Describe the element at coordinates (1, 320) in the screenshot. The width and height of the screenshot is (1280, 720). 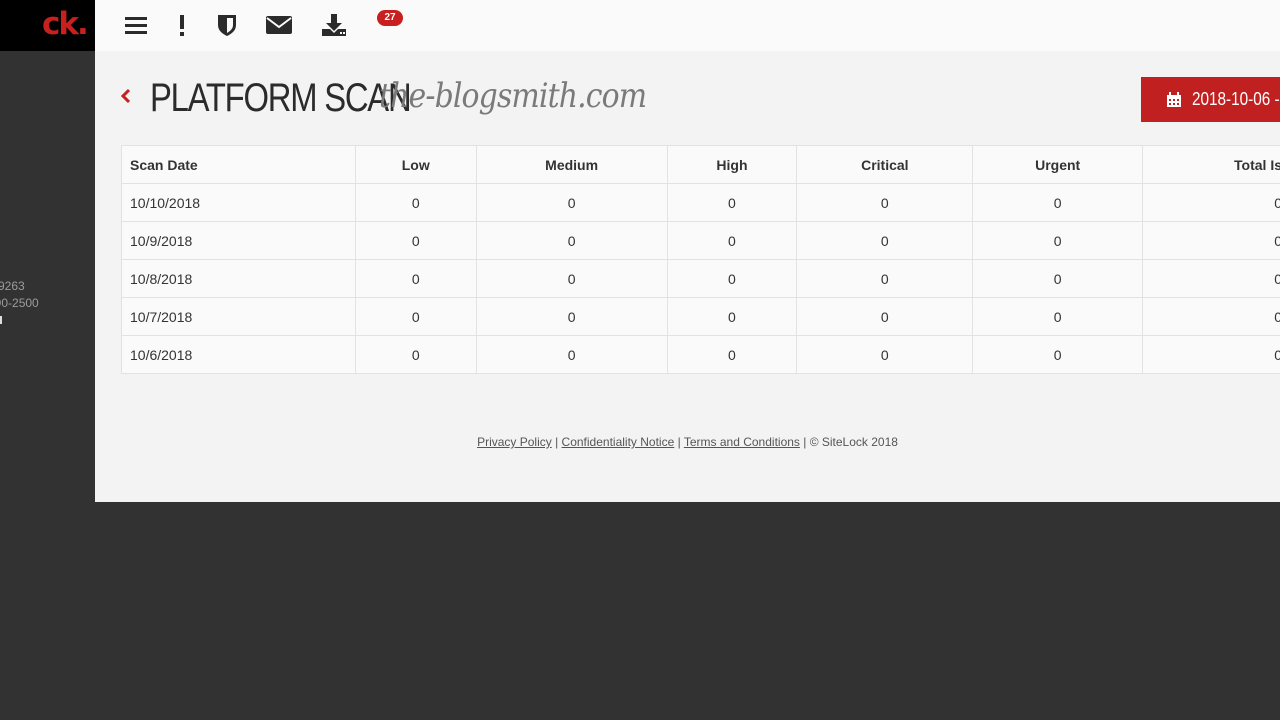
I see `contact-marker` at that location.